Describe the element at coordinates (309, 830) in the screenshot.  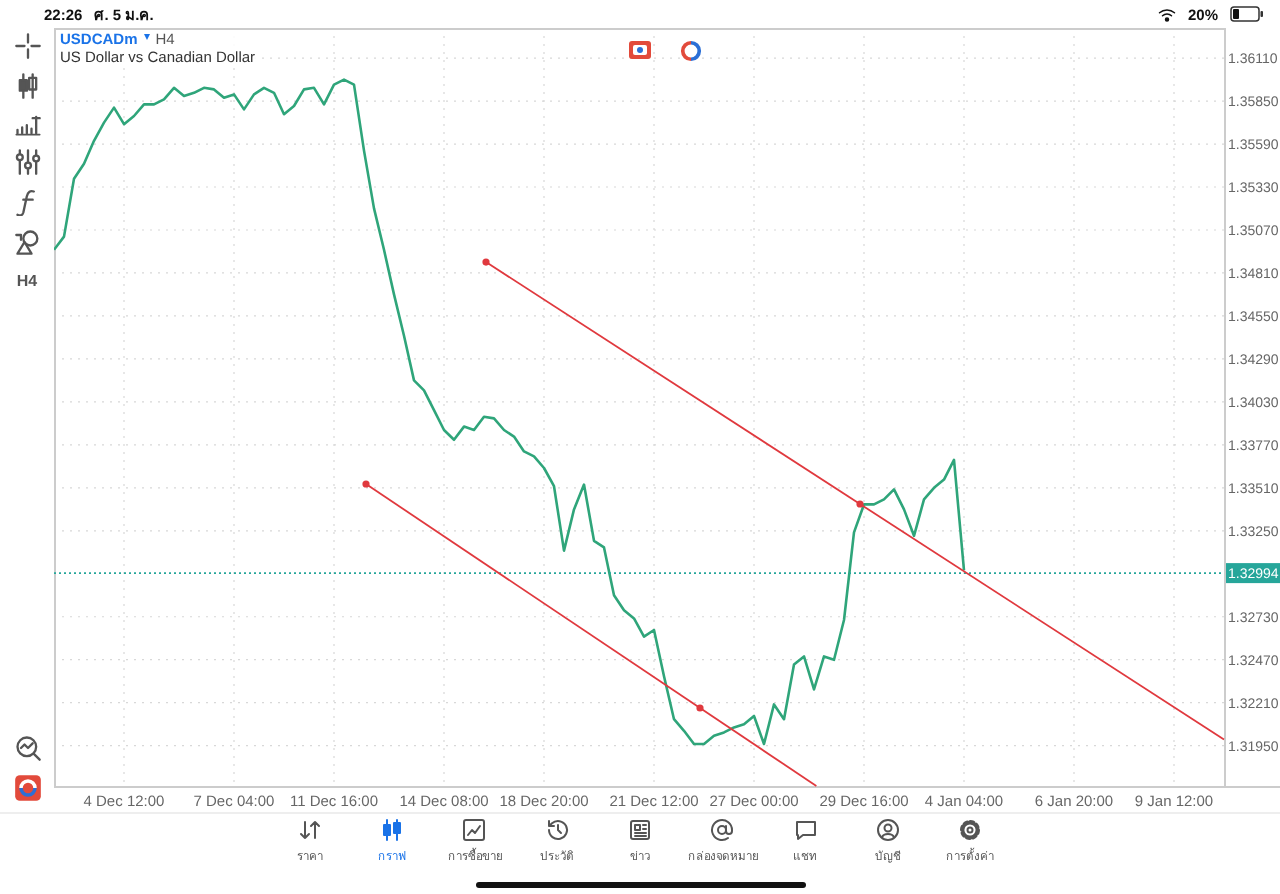
I see `swap-arrows-icon` at that location.